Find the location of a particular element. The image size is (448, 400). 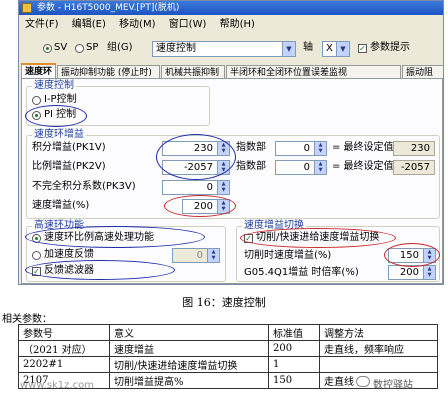

axis-select: X ▼ is located at coordinates (336, 49).